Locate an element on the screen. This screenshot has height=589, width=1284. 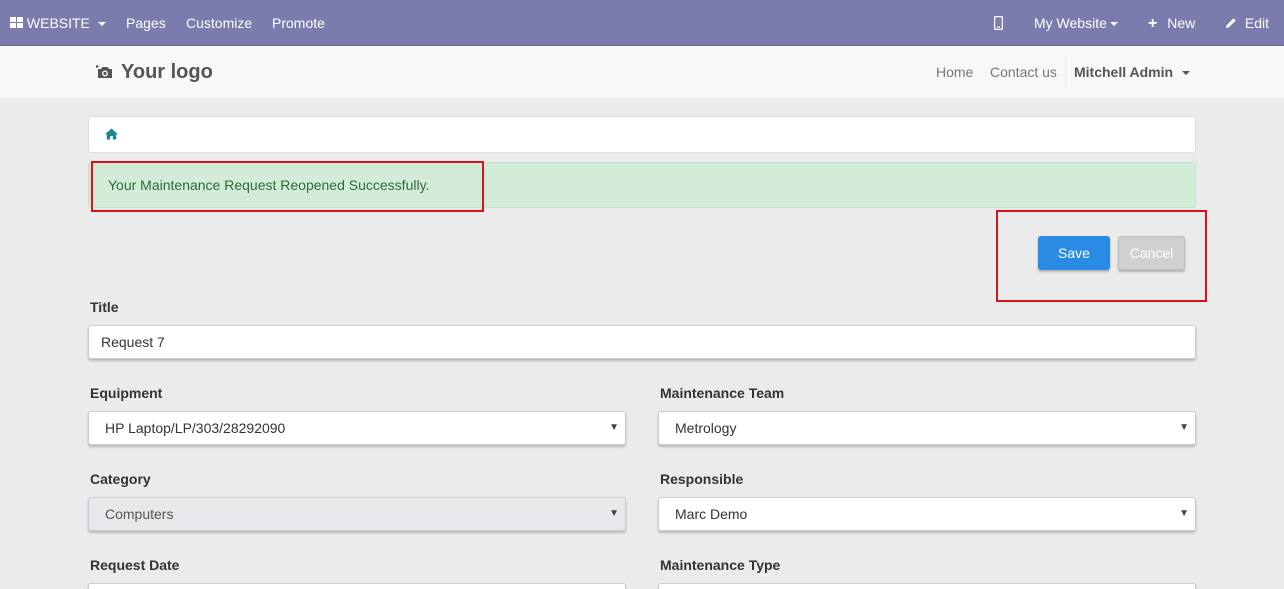
responsible-select: Marc Demo ▼ is located at coordinates (927, 514).